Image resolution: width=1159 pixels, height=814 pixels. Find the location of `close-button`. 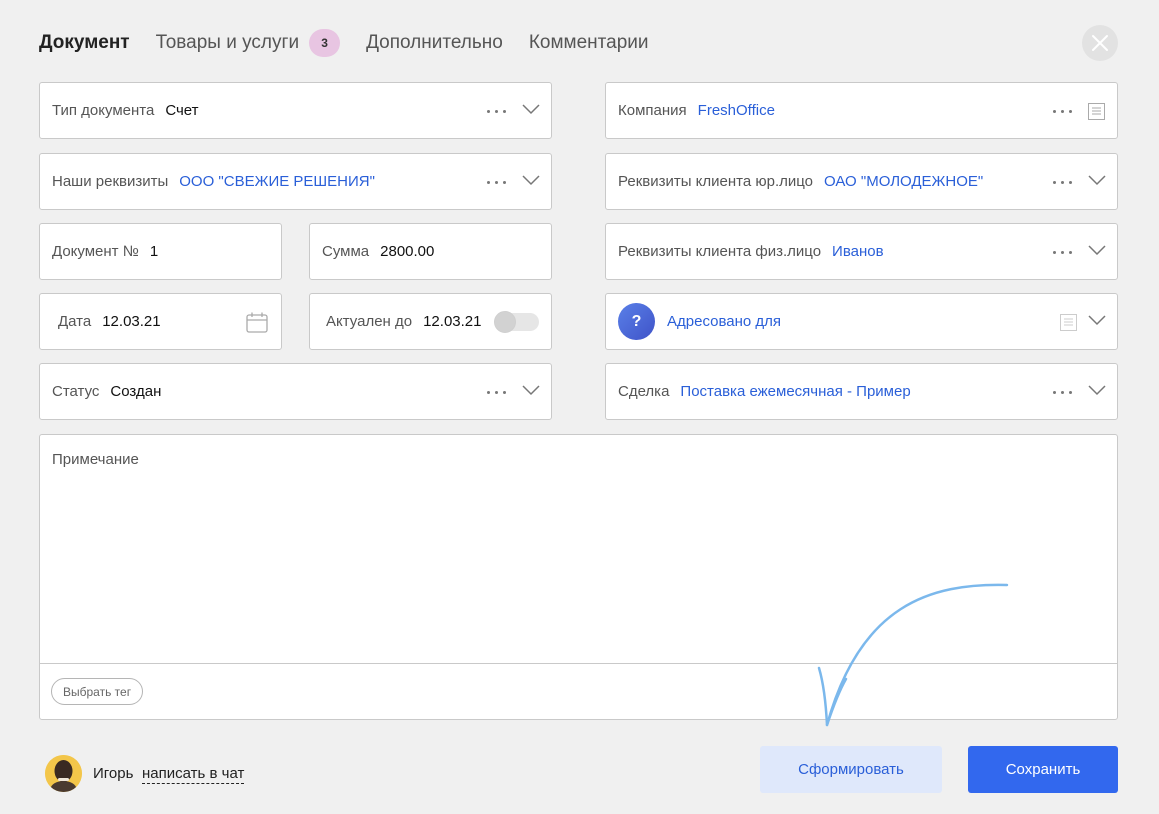

close-button is located at coordinates (1100, 43).